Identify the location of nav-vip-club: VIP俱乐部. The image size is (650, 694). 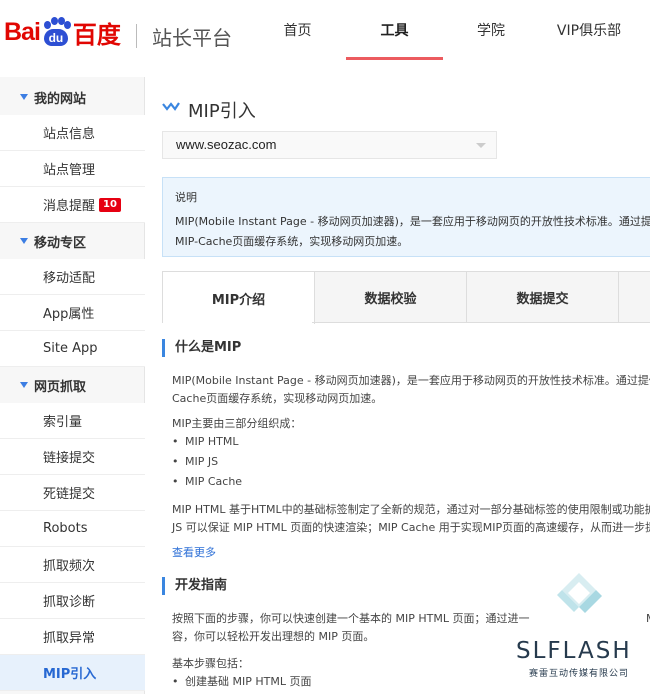
(589, 30).